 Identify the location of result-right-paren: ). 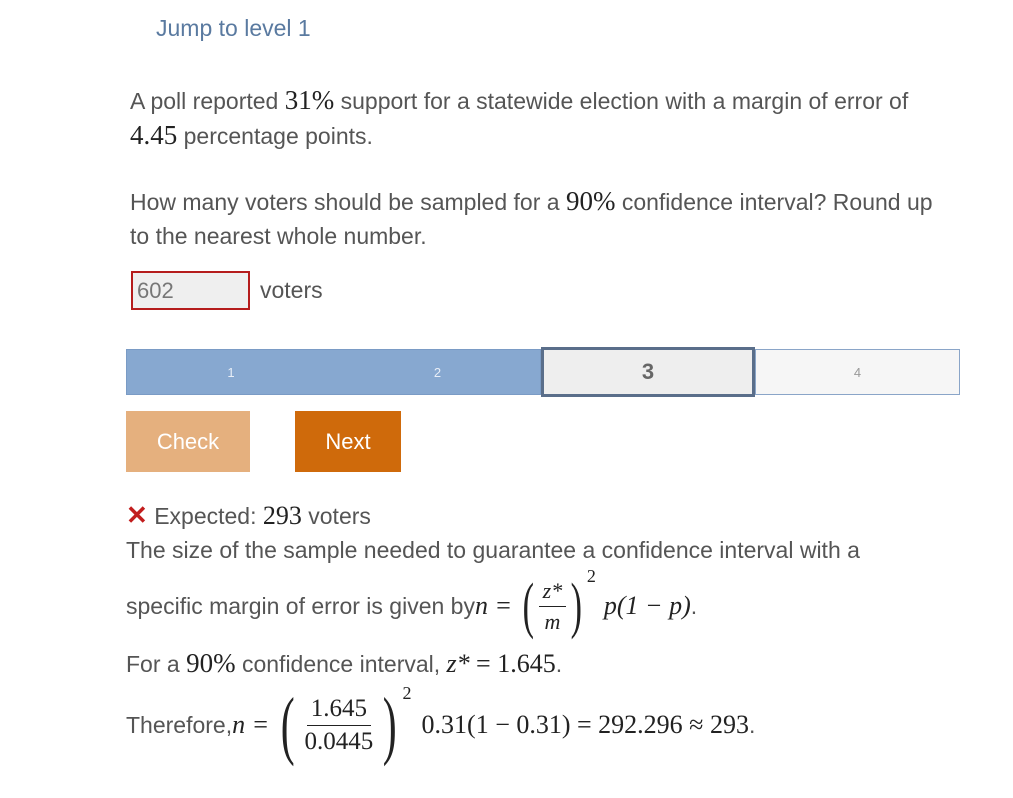
(389, 725).